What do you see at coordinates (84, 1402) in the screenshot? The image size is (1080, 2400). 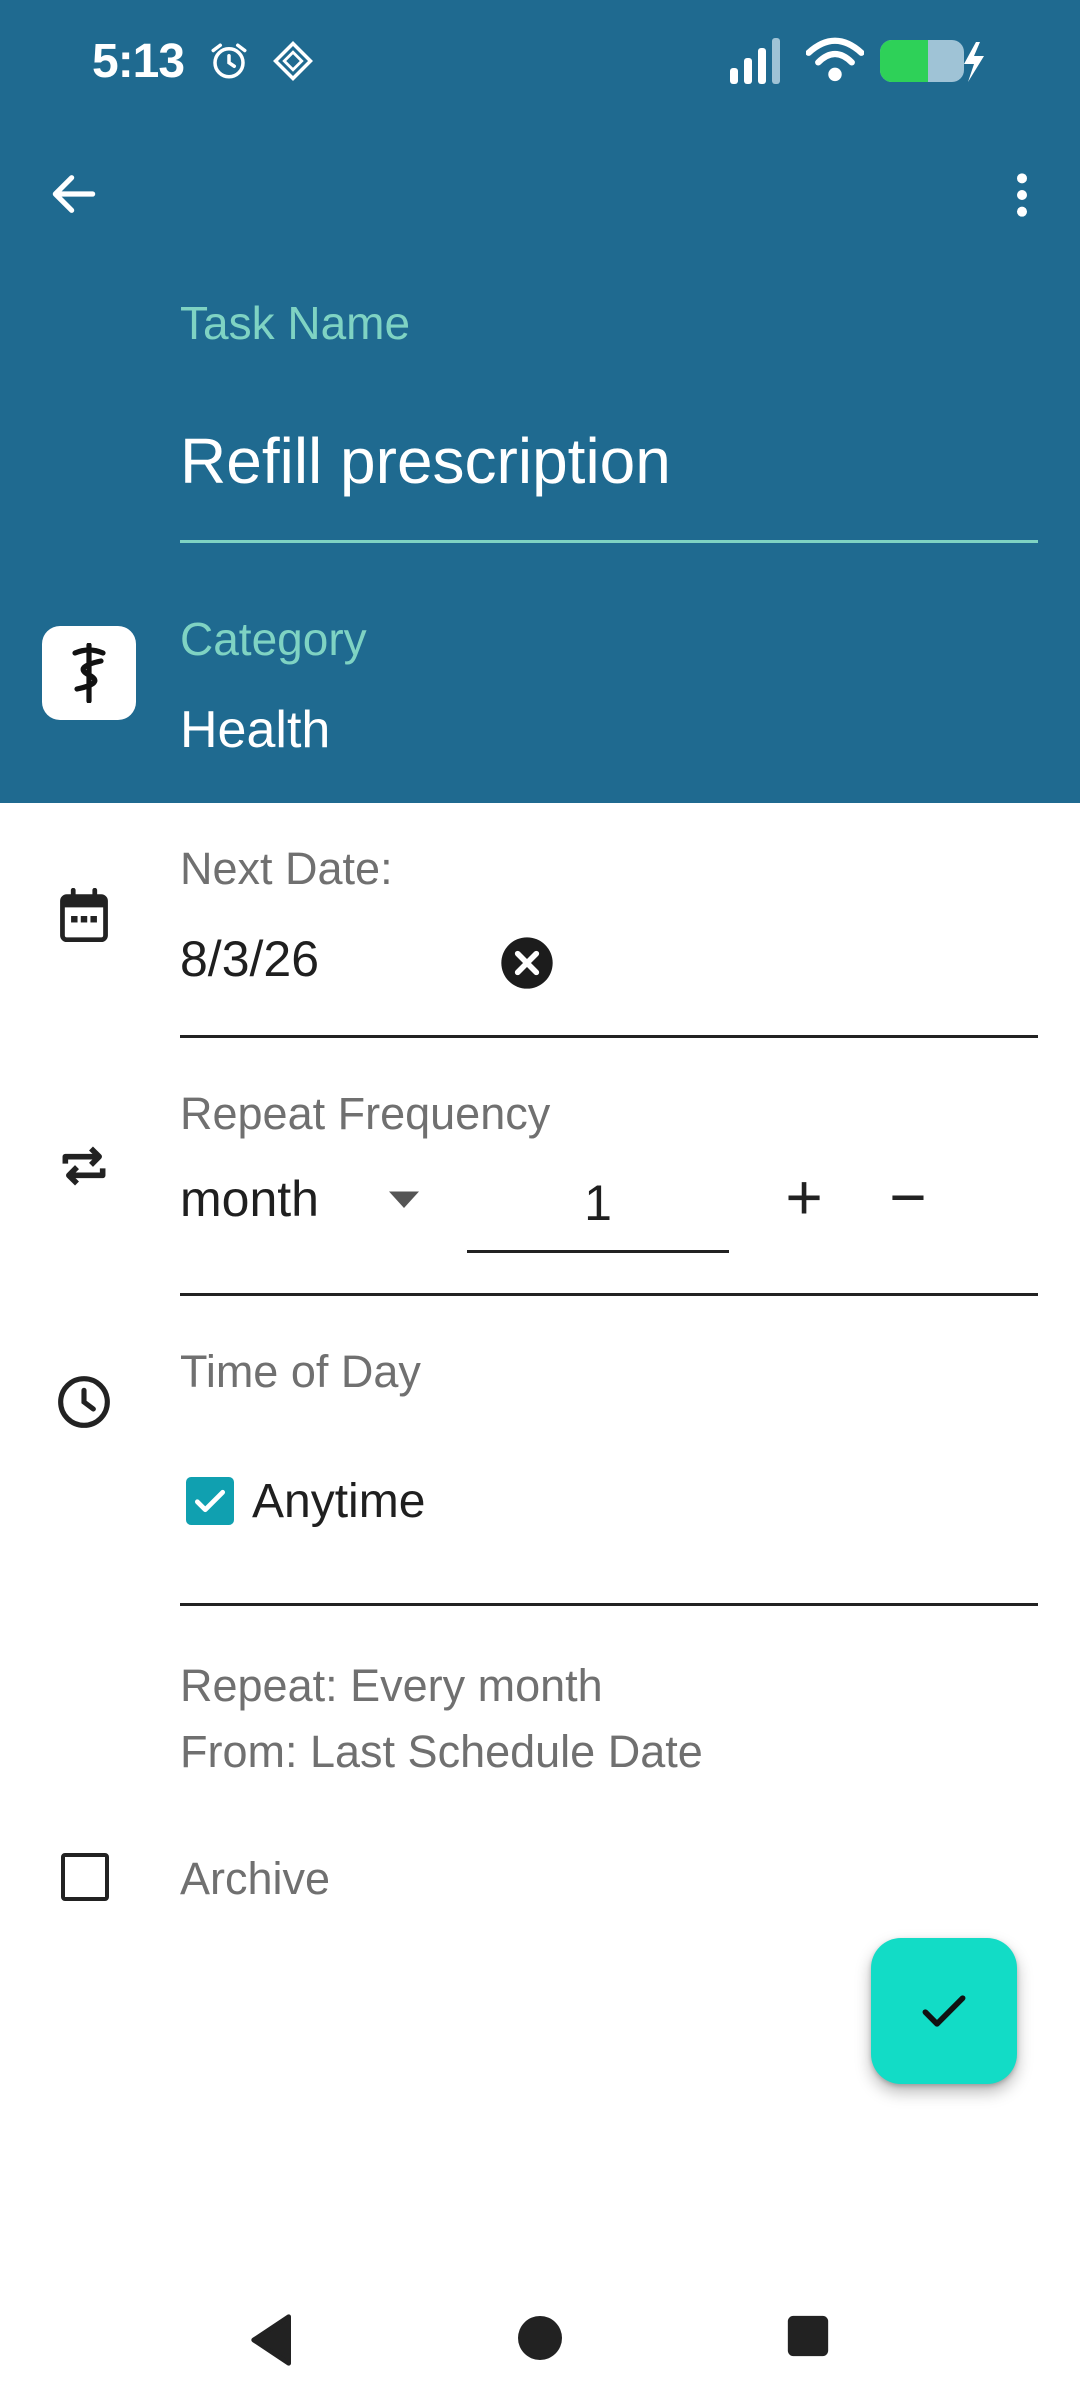 I see `clock-icon` at bounding box center [84, 1402].